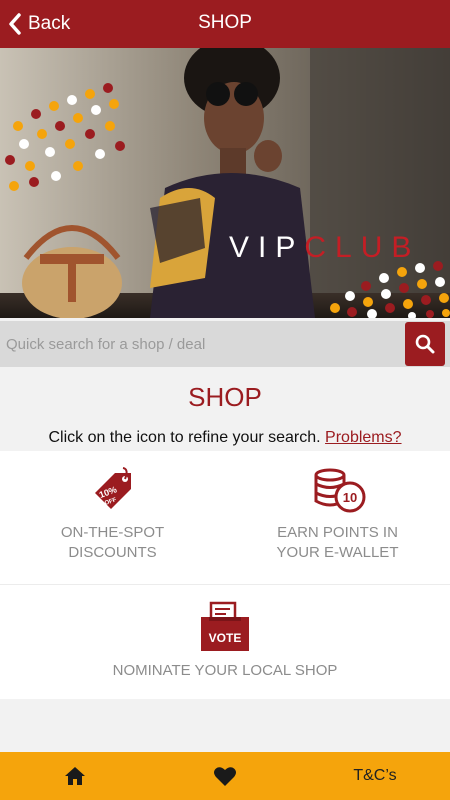 The width and height of the screenshot is (450, 800). What do you see at coordinates (225, 397) in the screenshot?
I see `section-title: SHOP` at bounding box center [225, 397].